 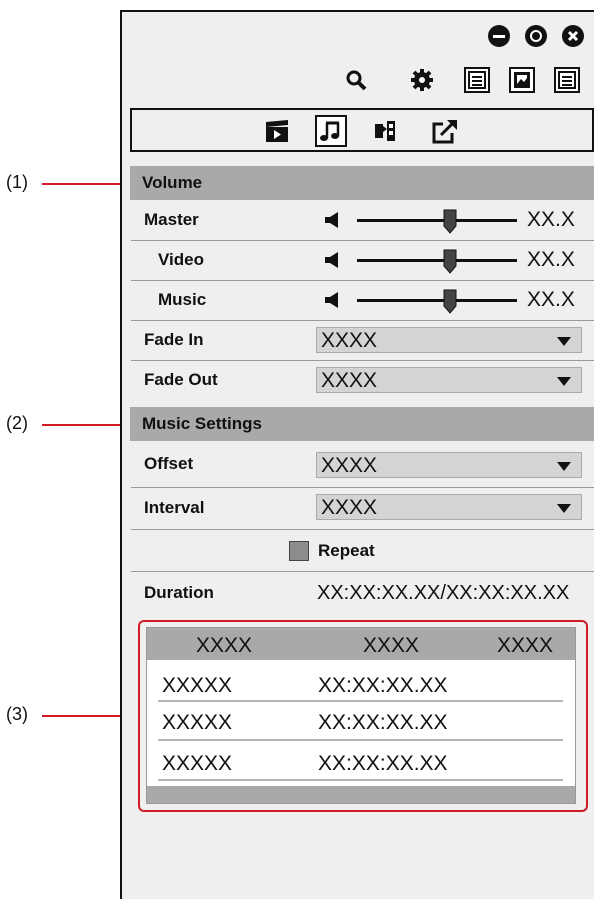 What do you see at coordinates (349, 340) in the screenshot?
I see `fade-in-value: XXXX` at bounding box center [349, 340].